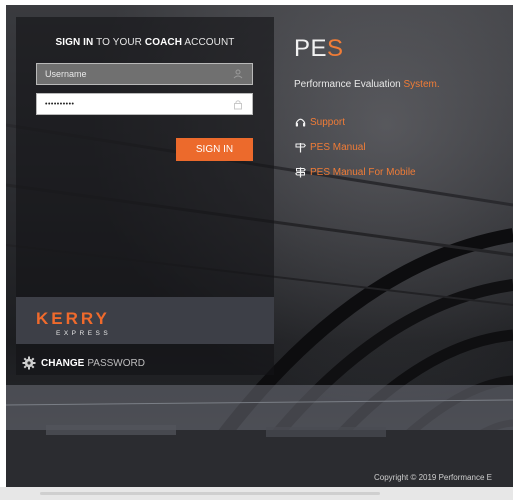  Describe the element at coordinates (349, 84) in the screenshot. I see `app-subtitle-main: Performance Evaluation` at that location.